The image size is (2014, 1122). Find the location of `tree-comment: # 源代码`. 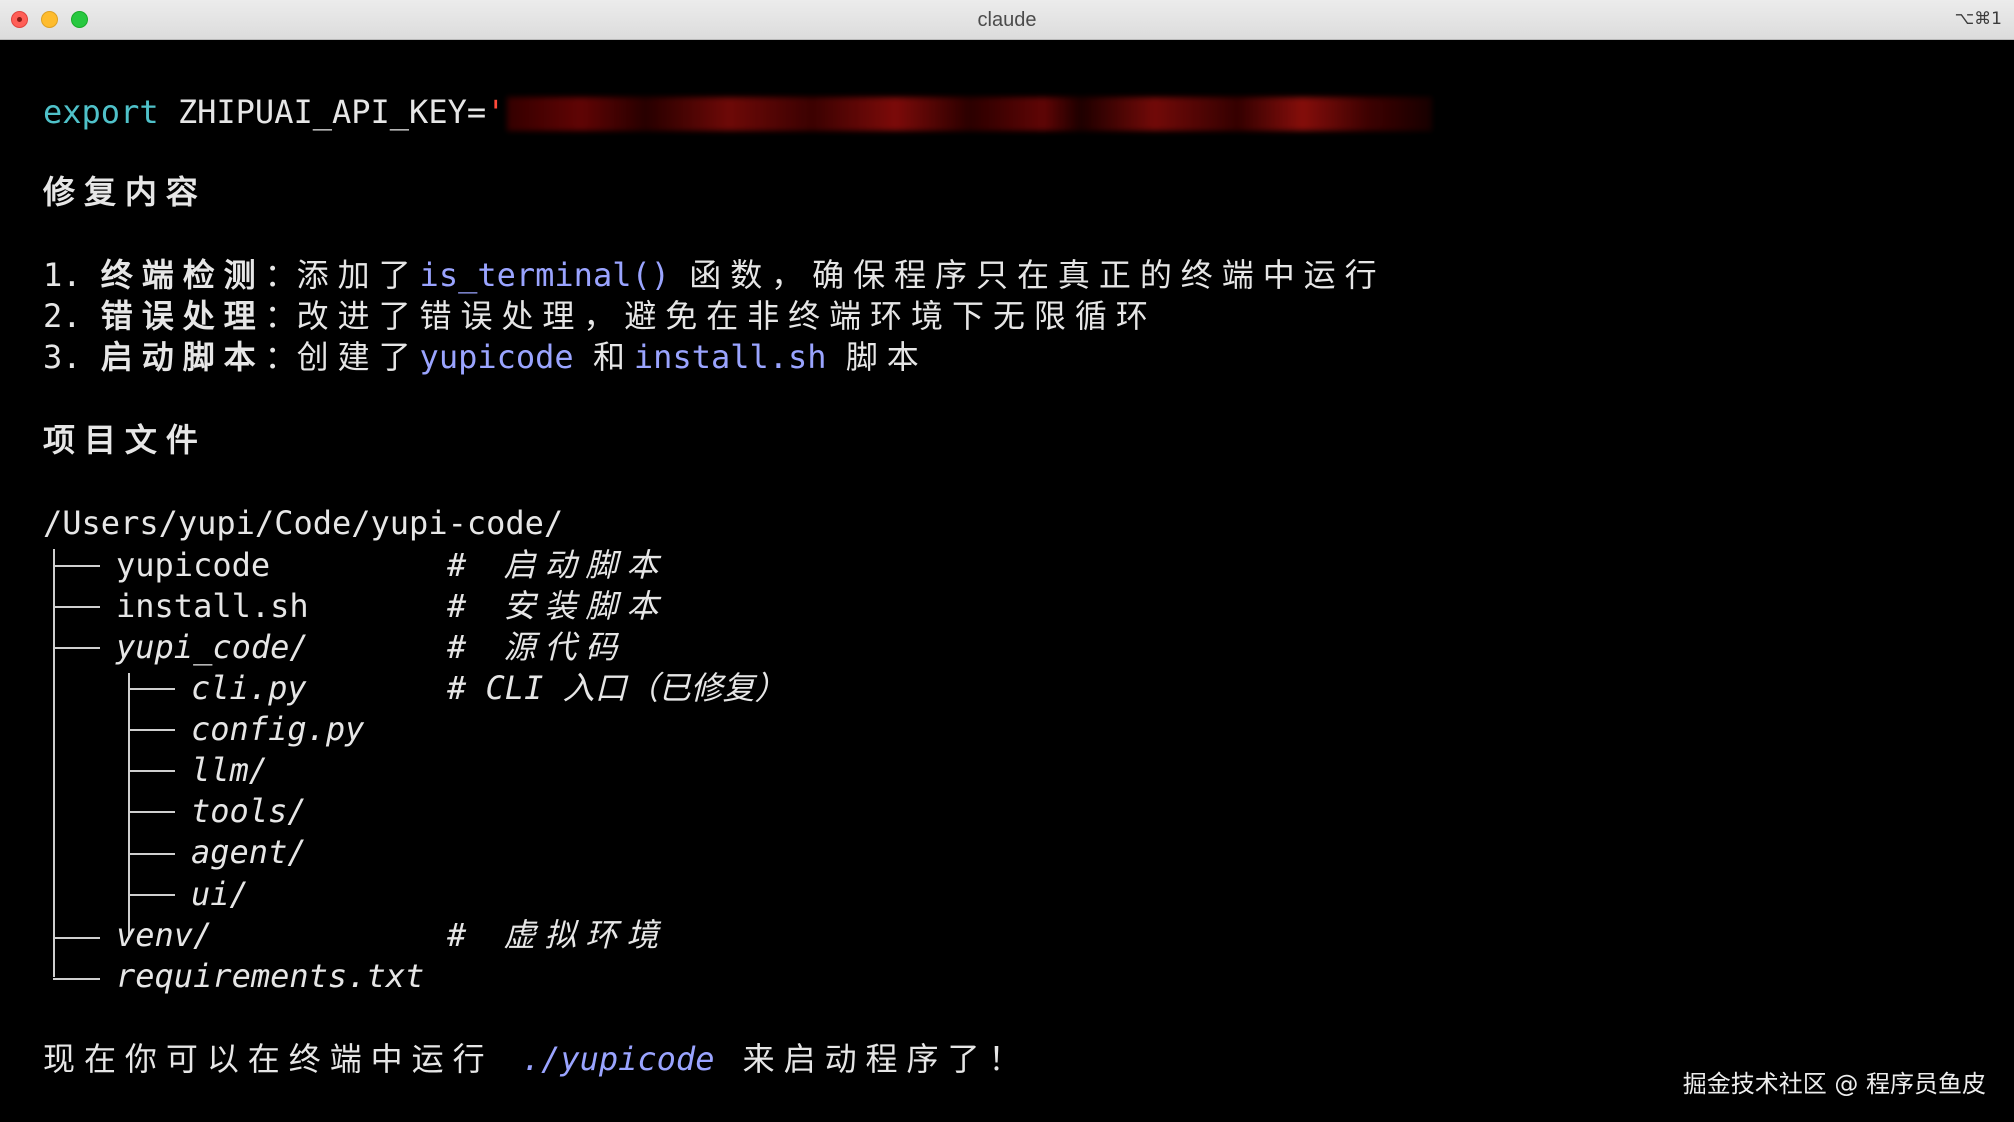

tree-comment: # 源代码 is located at coordinates (537, 647).